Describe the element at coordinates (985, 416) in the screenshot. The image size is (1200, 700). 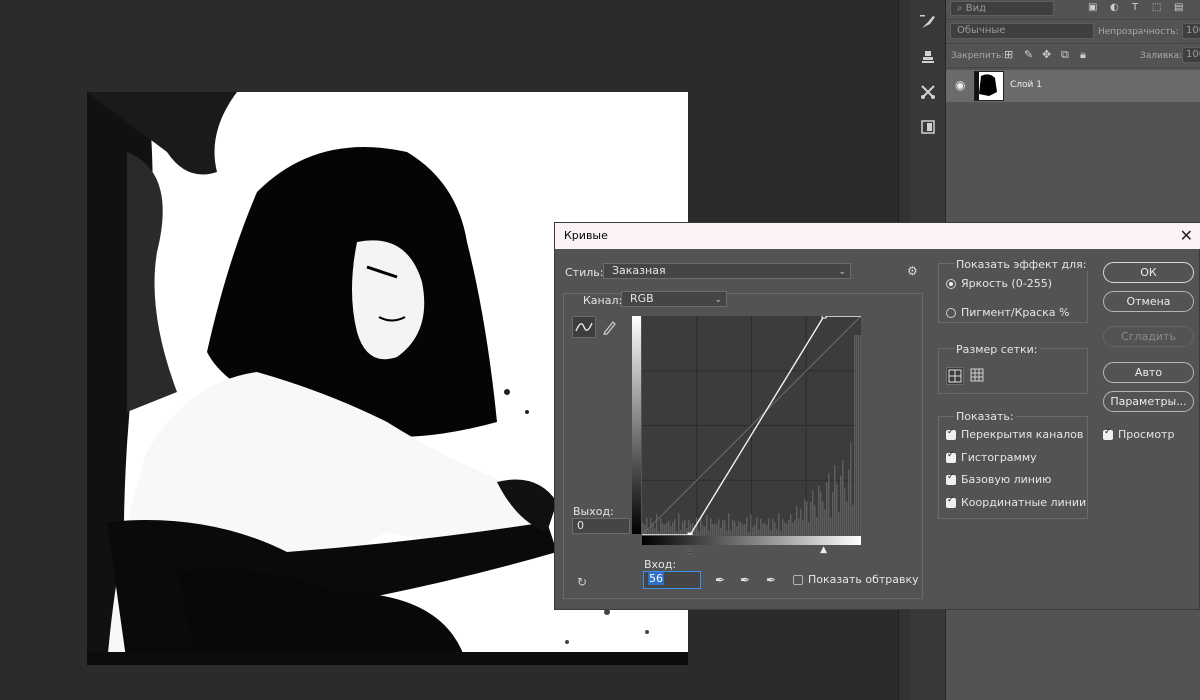
I see `show-label: Показать:` at that location.